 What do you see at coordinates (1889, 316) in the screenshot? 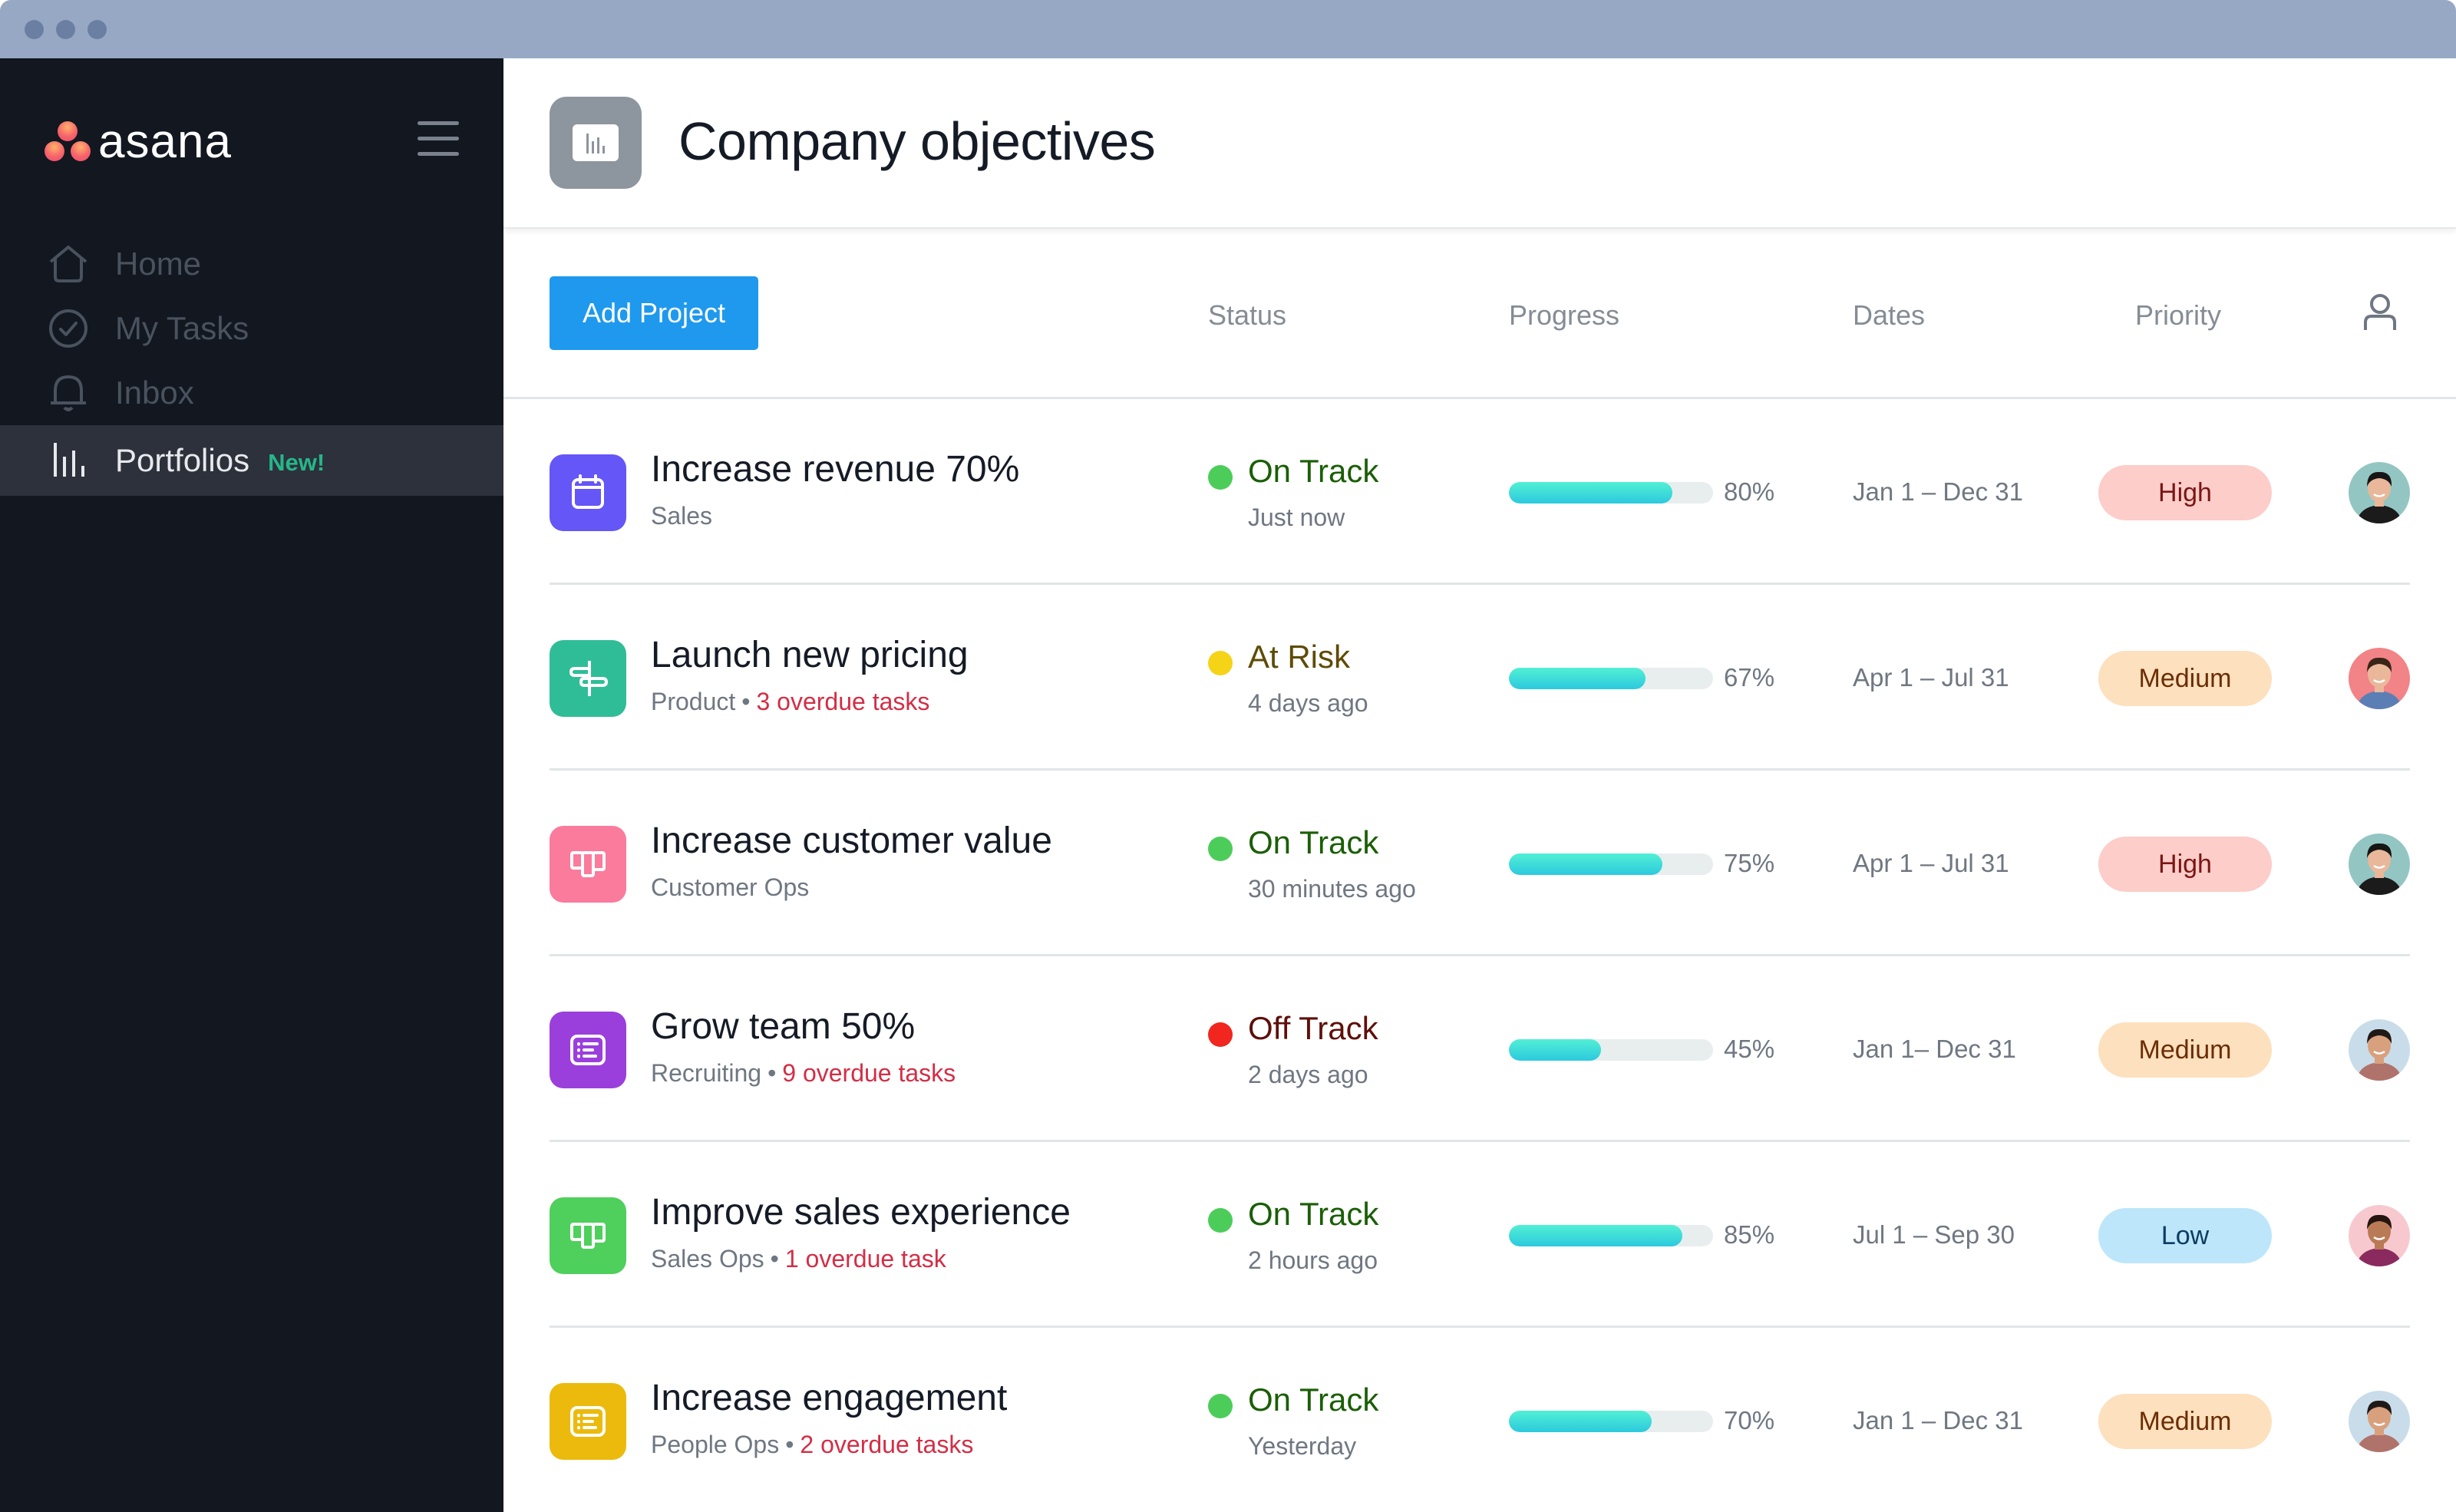
I see `column-header-dates: Dates` at bounding box center [1889, 316].